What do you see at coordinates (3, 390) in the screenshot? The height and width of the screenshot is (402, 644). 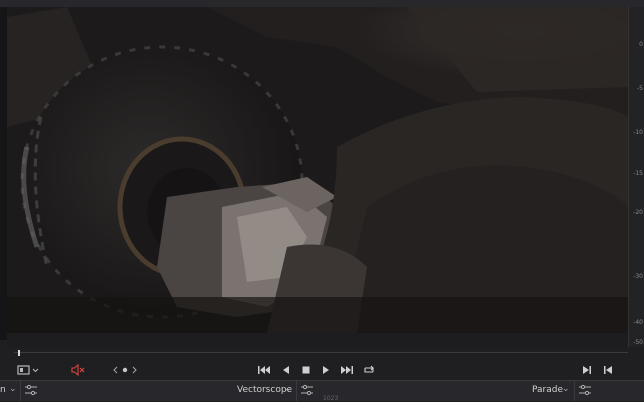 I see `left-partial-label: n` at bounding box center [3, 390].